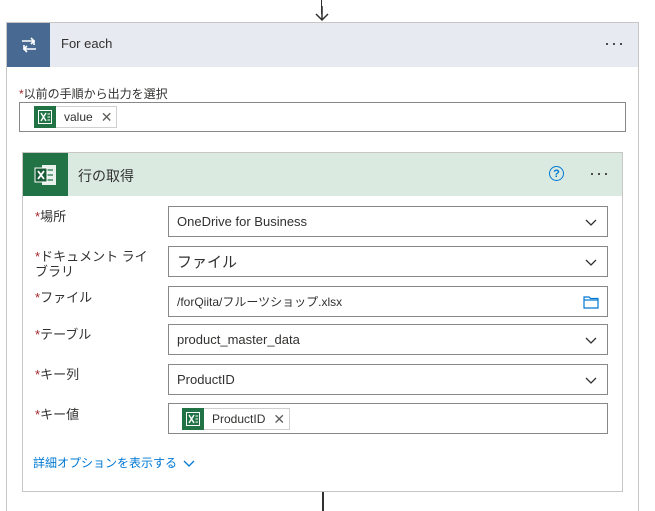  I want to click on location-label: *場所, so click(51, 216).